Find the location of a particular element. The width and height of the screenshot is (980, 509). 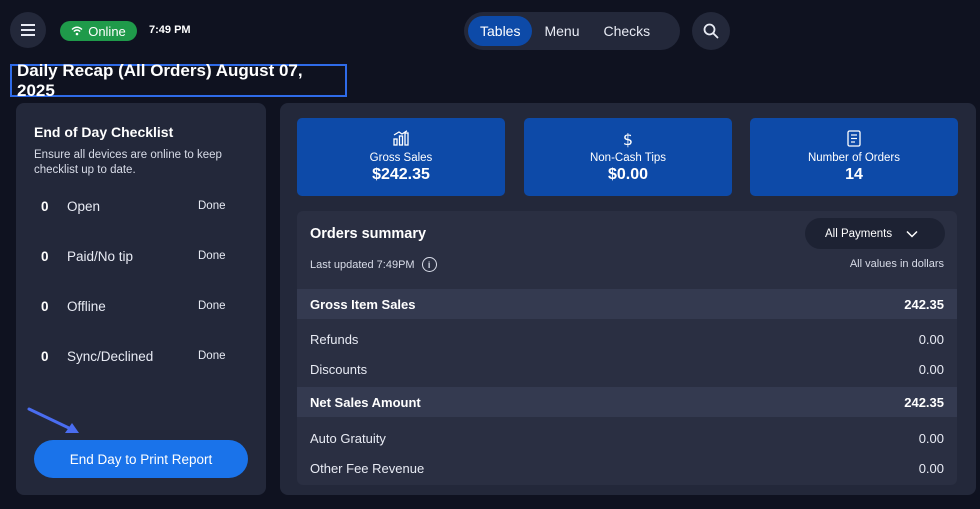

wifi-icon is located at coordinates (77, 31).